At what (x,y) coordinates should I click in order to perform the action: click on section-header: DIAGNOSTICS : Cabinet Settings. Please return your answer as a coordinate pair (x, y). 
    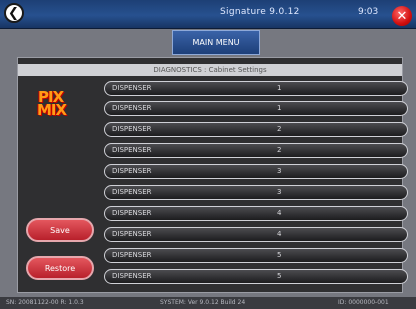
    Looking at the image, I should click on (210, 70).